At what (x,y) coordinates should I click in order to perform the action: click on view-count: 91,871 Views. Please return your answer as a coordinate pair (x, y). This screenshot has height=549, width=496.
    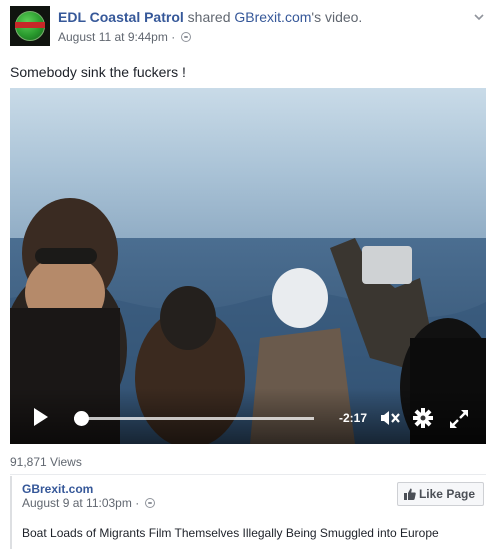
    Looking at the image, I should click on (46, 462).